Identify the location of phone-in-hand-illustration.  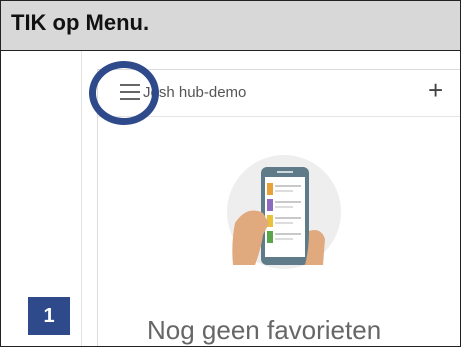
(284, 212).